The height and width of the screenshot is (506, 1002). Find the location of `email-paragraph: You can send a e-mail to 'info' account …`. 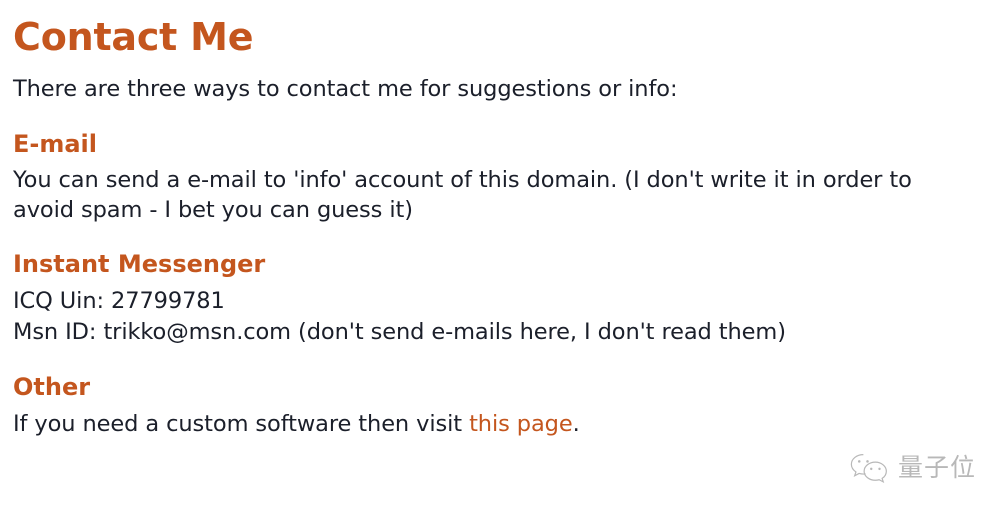

email-paragraph: You can send a e-mail to 'info' account … is located at coordinates (462, 194).